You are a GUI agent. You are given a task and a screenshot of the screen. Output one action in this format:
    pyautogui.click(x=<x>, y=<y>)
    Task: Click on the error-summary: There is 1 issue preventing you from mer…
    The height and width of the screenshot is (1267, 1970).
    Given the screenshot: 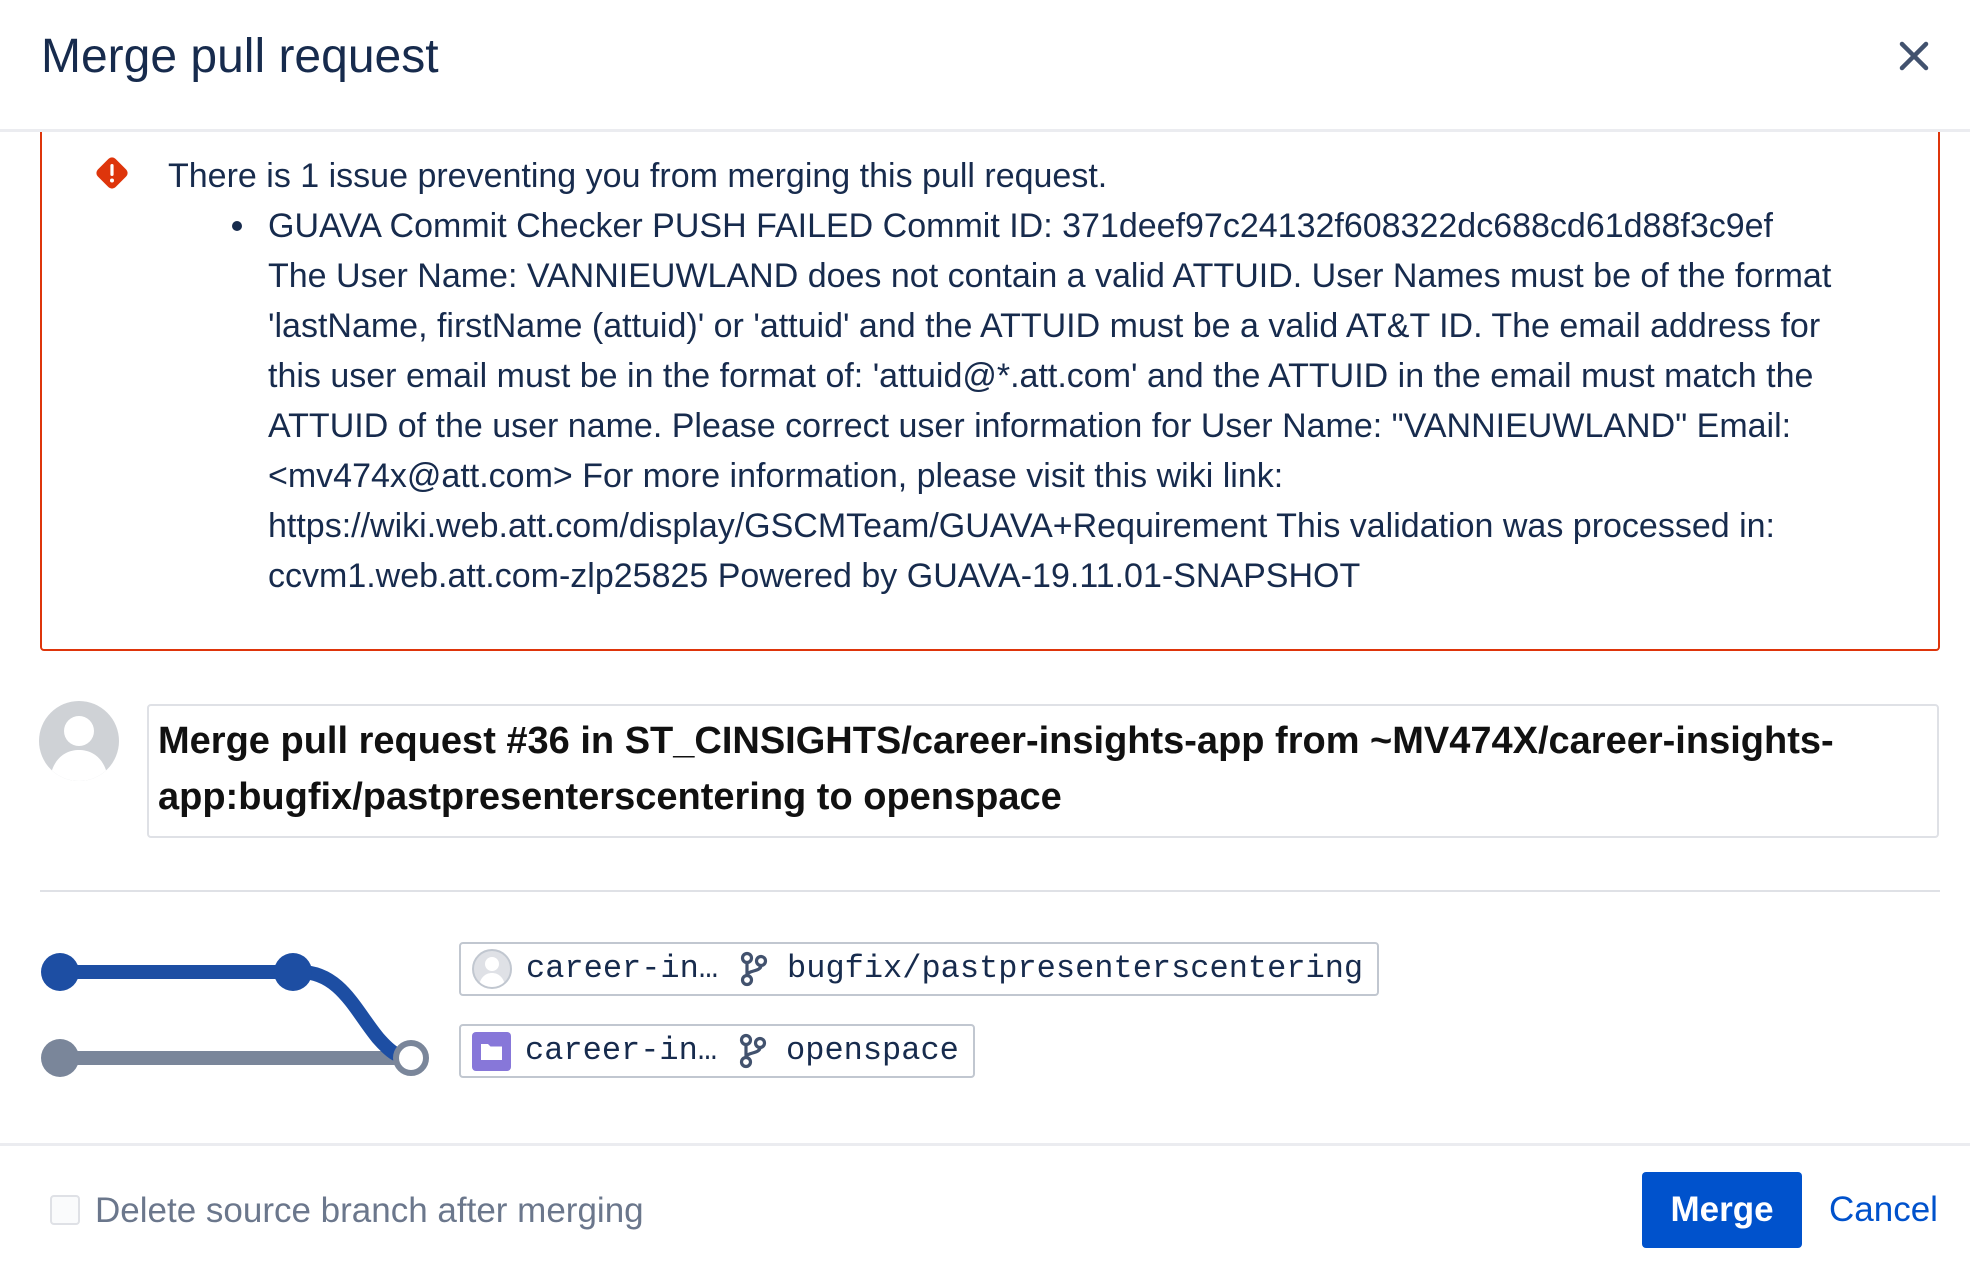 What is the action you would take?
    pyautogui.click(x=638, y=176)
    